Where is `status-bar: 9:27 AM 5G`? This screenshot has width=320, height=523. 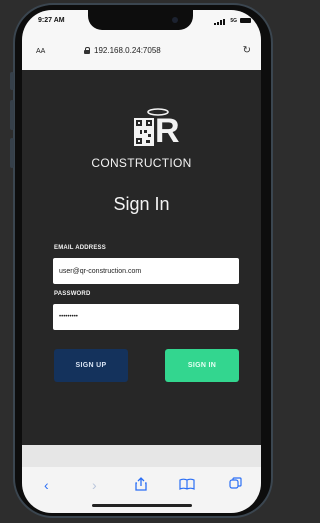 status-bar: 9:27 AM 5G is located at coordinates (141, 23).